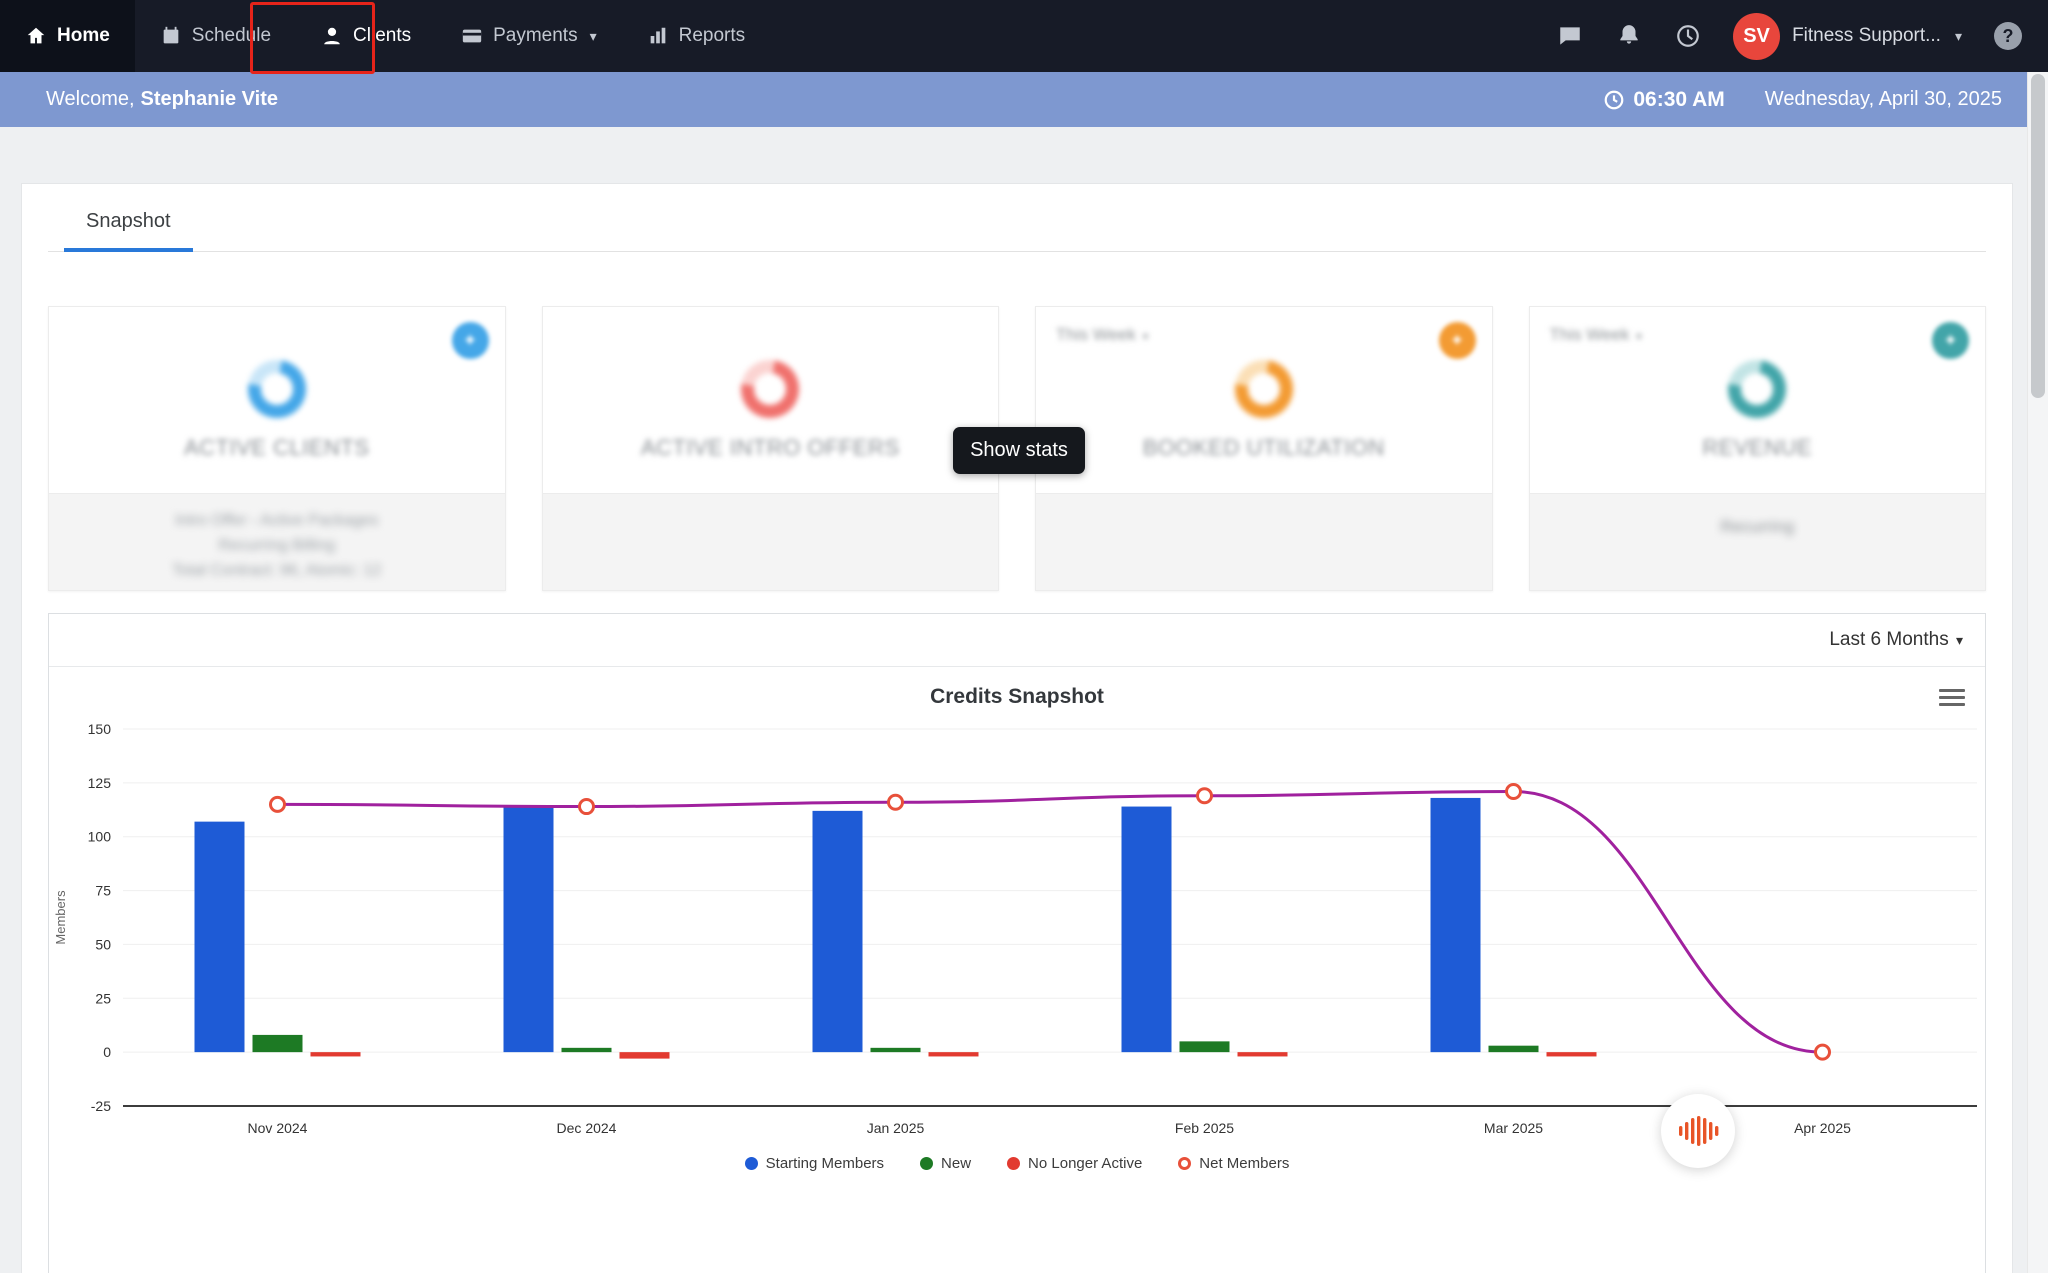  I want to click on help-icon: ?, so click(2008, 36).